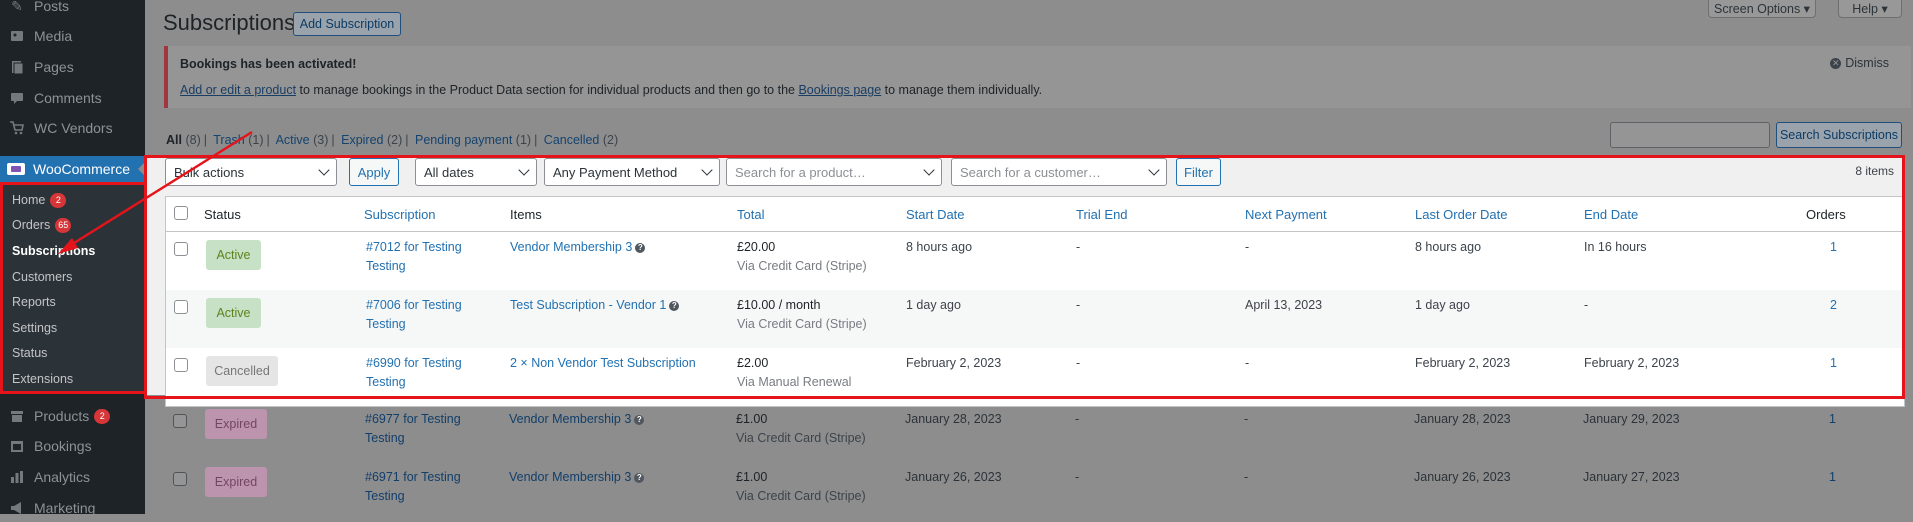 The width and height of the screenshot is (1913, 522). Describe the element at coordinates (1463, 363) in the screenshot. I see `last-order-date: February 2, 2023` at that location.